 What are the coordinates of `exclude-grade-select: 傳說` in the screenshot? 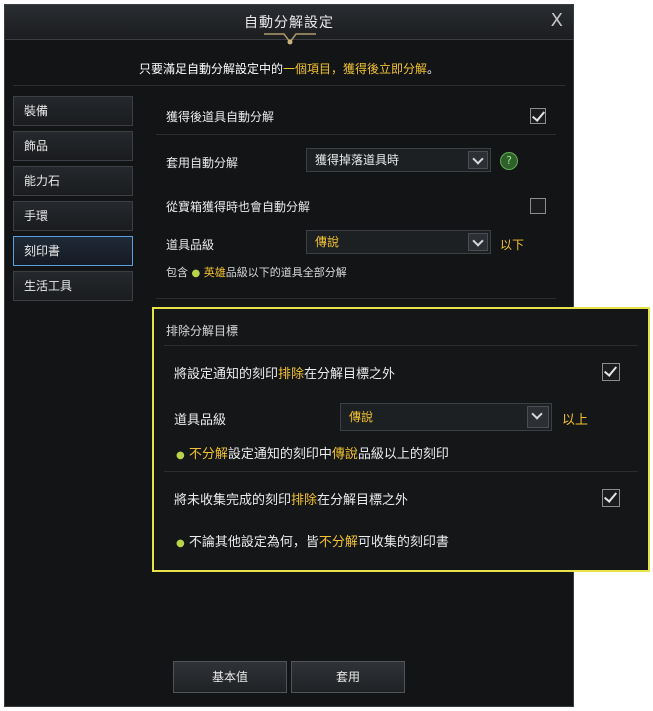 It's located at (446, 417).